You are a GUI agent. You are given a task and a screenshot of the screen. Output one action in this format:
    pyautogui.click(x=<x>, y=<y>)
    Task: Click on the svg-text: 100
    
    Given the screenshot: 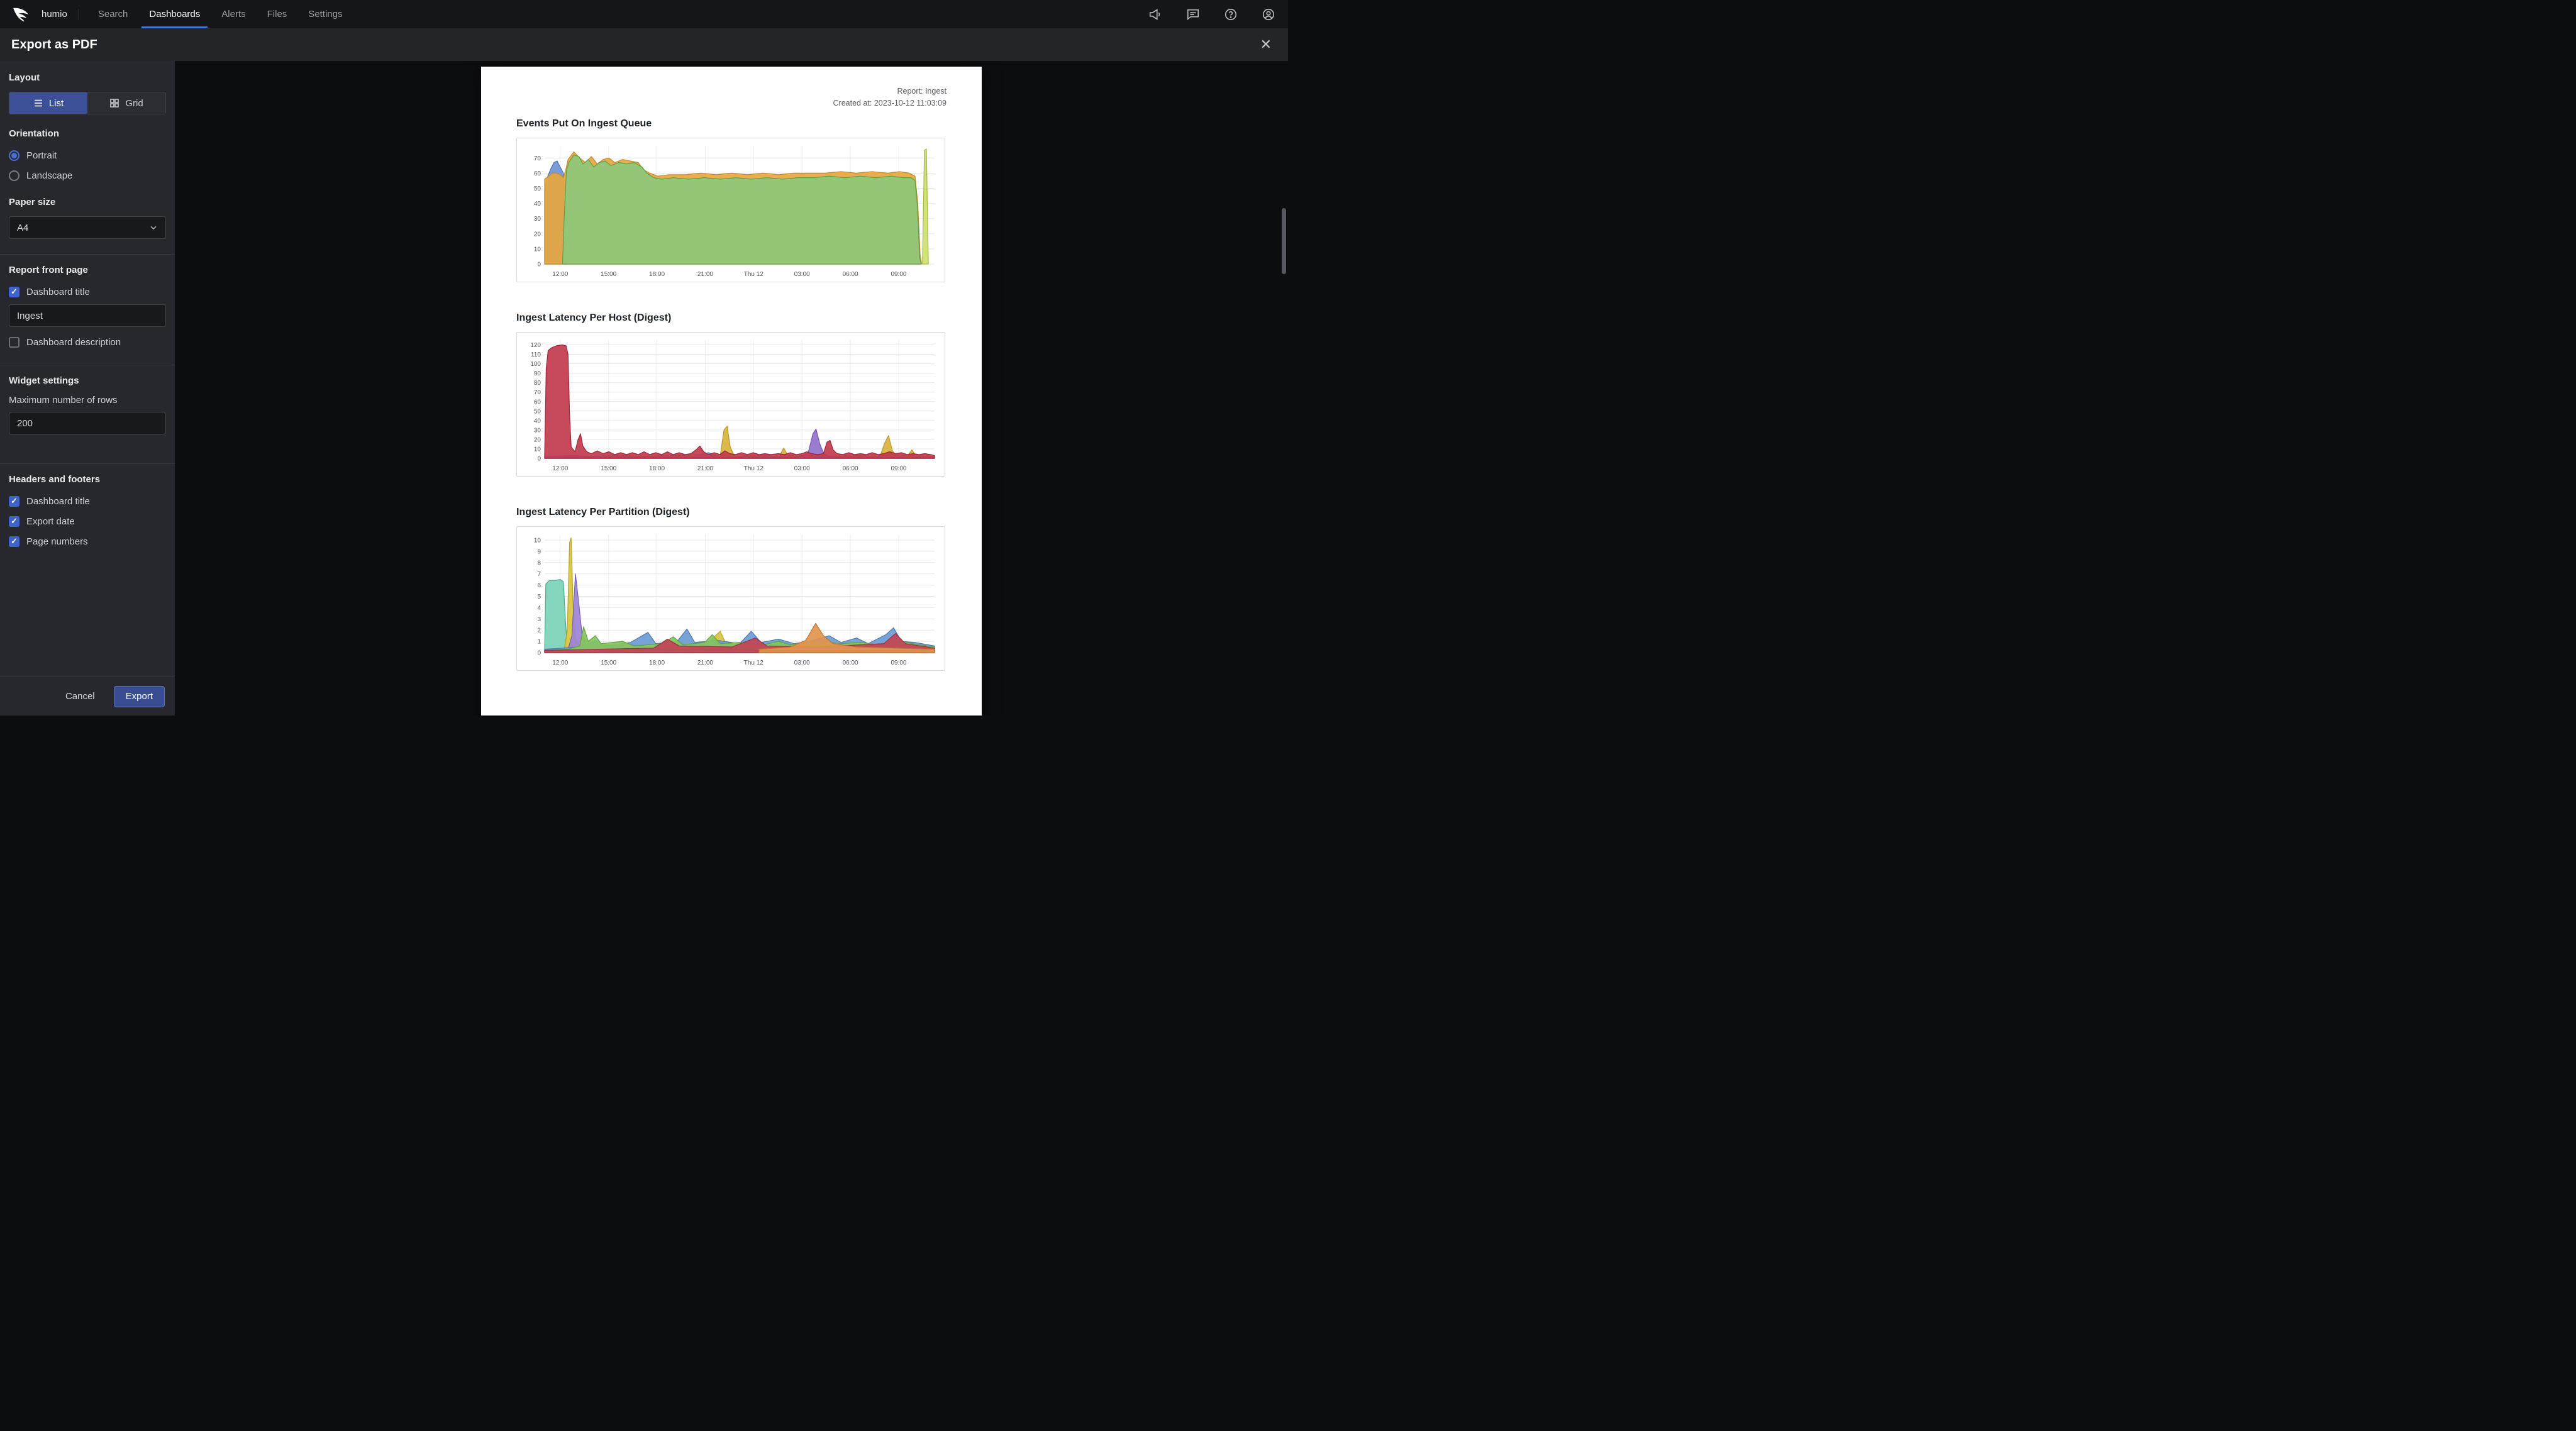 What is the action you would take?
    pyautogui.click(x=535, y=364)
    